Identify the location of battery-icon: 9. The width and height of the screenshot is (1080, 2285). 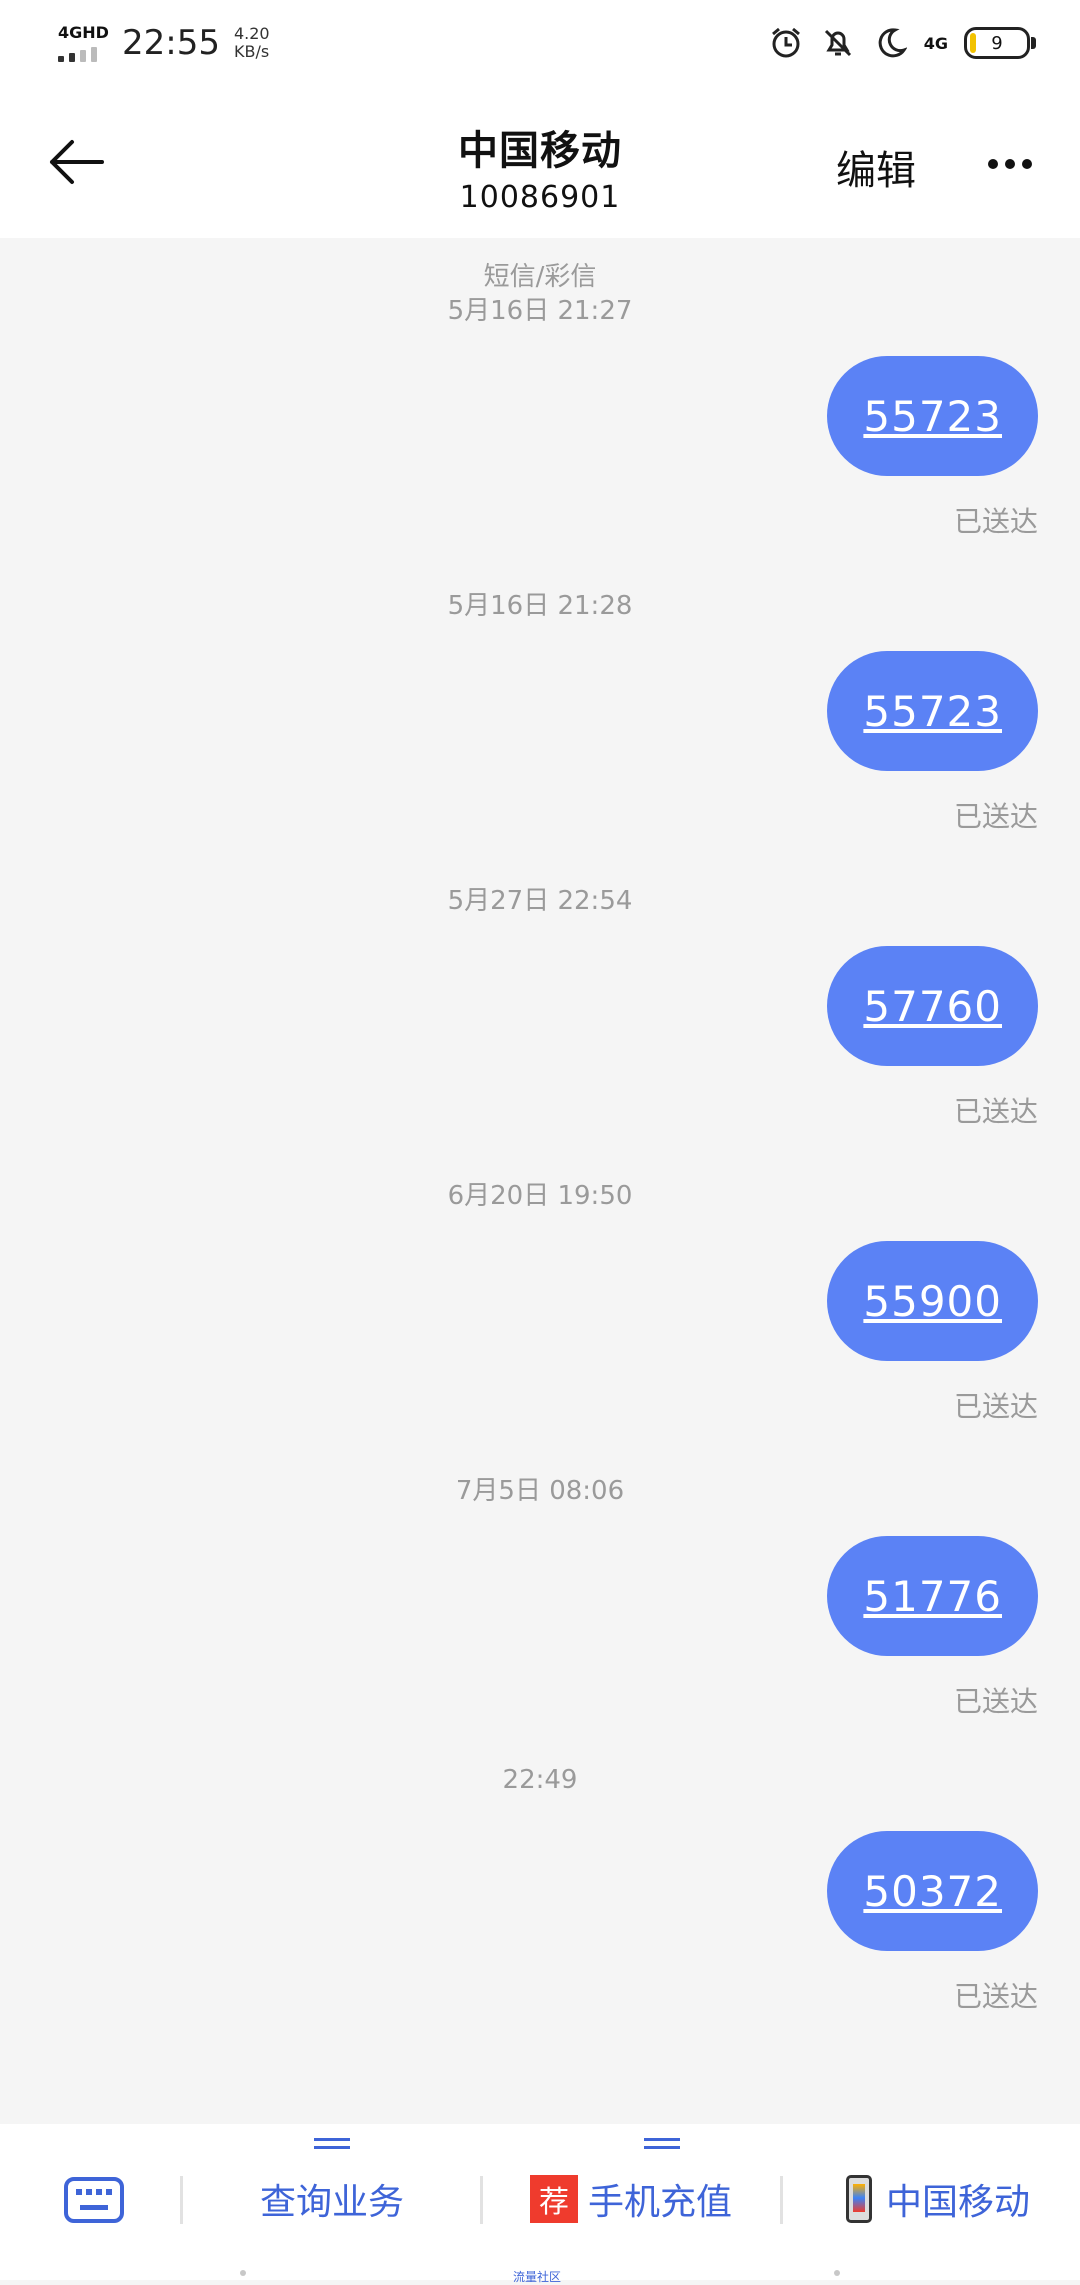
(1000, 43).